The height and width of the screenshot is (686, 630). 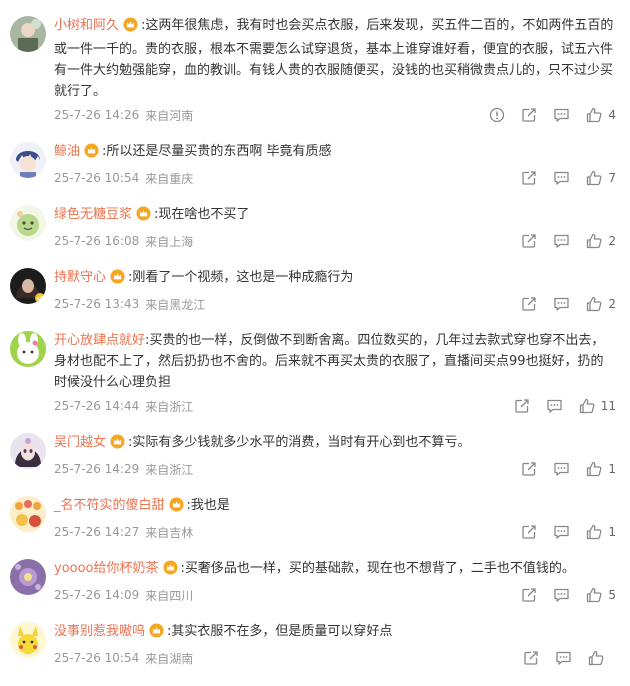 What do you see at coordinates (99, 631) in the screenshot?
I see `username-link: 没事别惹我嗷呜` at bounding box center [99, 631].